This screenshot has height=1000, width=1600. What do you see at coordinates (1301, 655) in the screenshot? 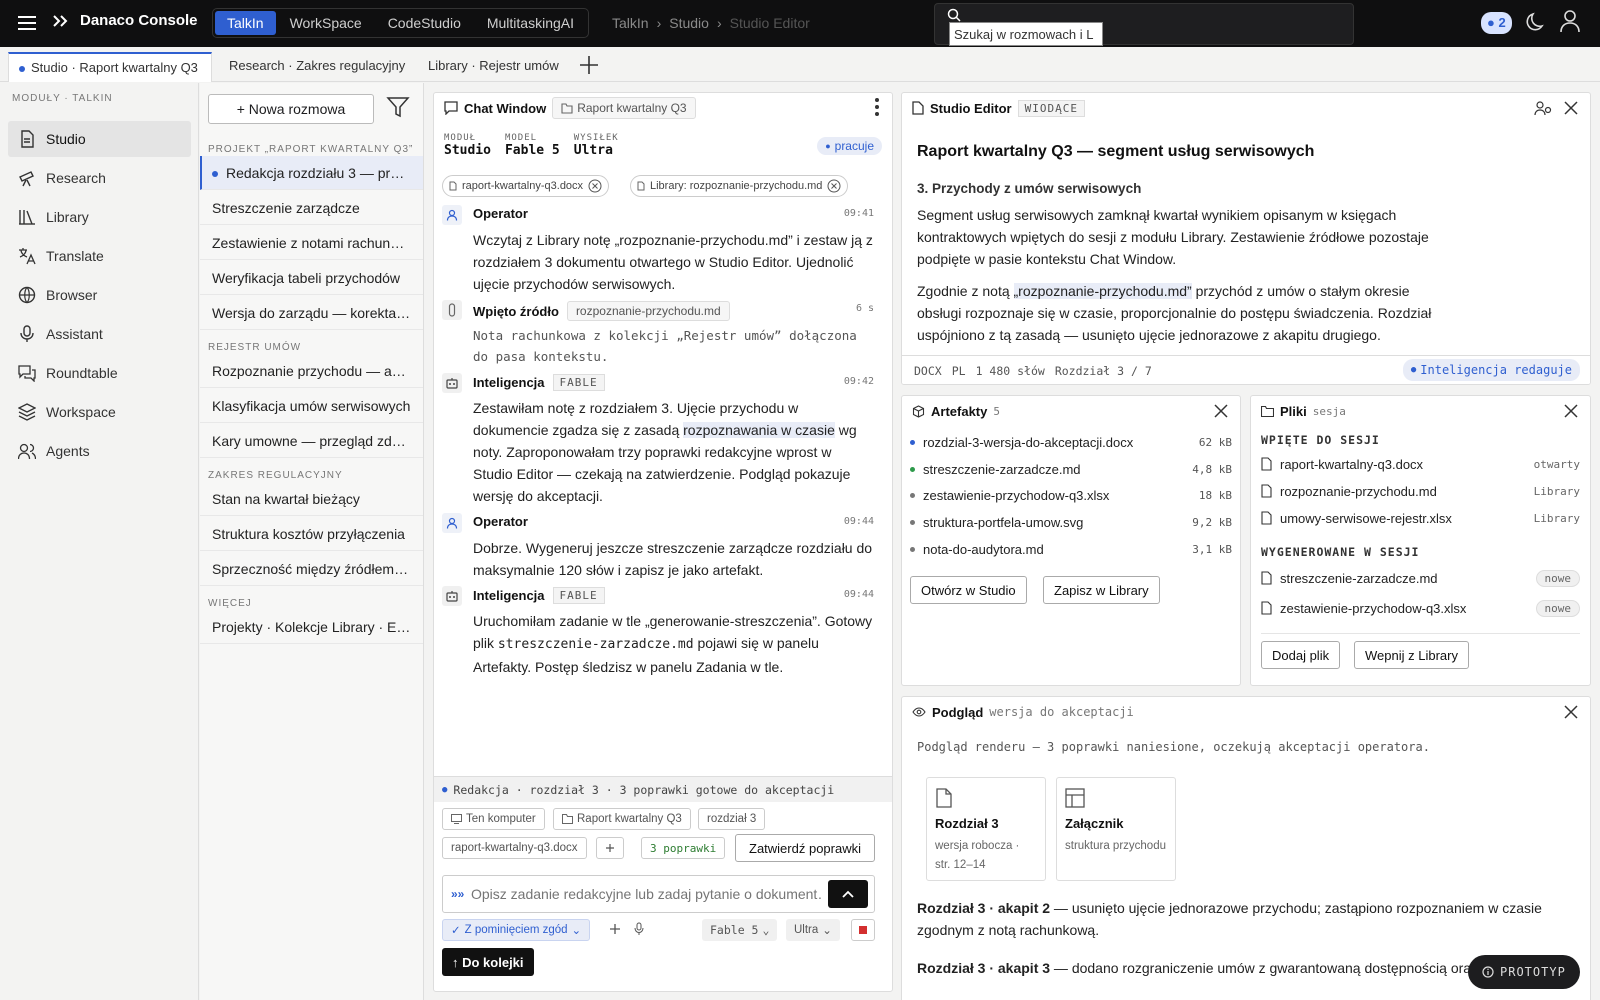
I see `add-file-button: Dodaj plik` at bounding box center [1301, 655].